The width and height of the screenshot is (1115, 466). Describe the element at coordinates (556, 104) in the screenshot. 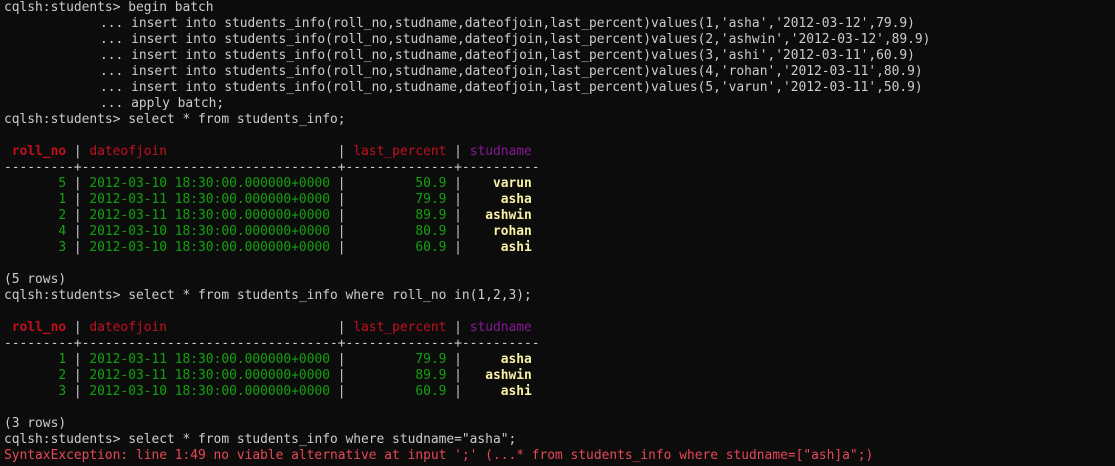

I see `batch-statement: ... apply batch;` at that location.